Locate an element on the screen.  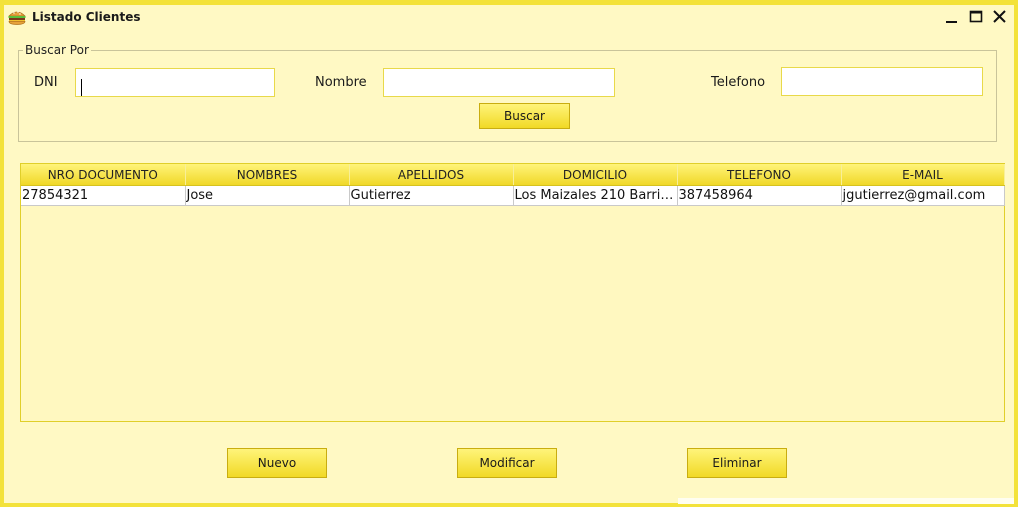
column-header: TELEFONO is located at coordinates (759, 175).